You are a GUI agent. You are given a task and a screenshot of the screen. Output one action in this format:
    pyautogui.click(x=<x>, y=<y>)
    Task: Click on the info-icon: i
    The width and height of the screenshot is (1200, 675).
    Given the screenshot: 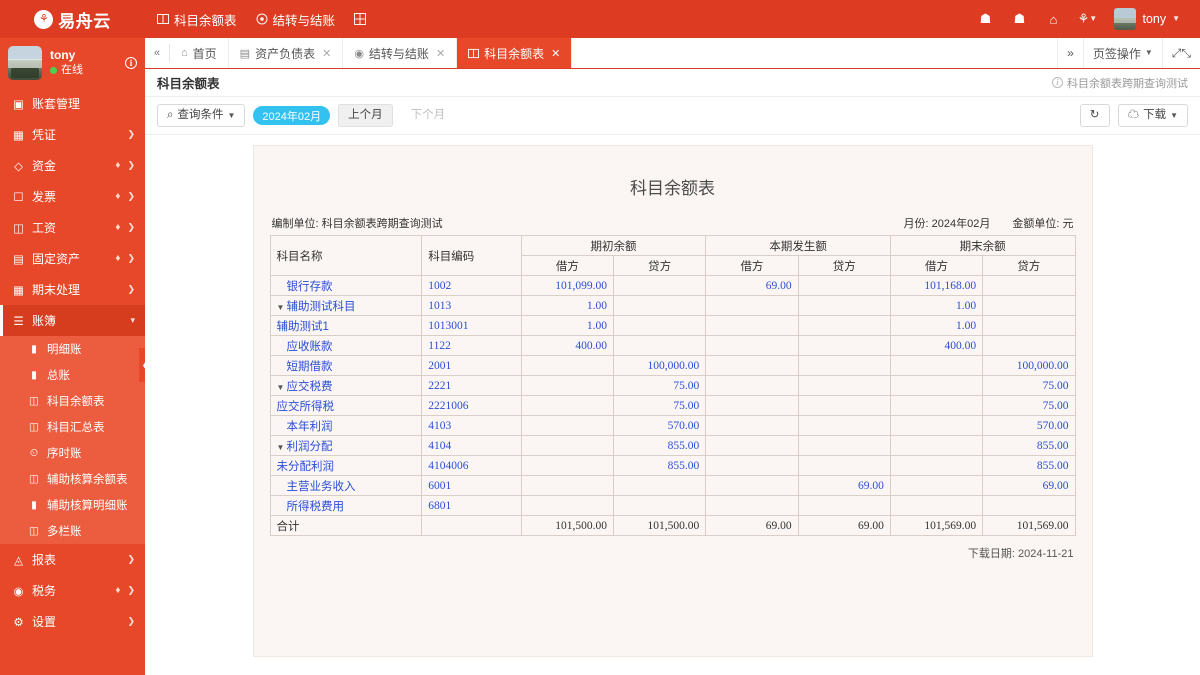 What is the action you would take?
    pyautogui.click(x=131, y=63)
    